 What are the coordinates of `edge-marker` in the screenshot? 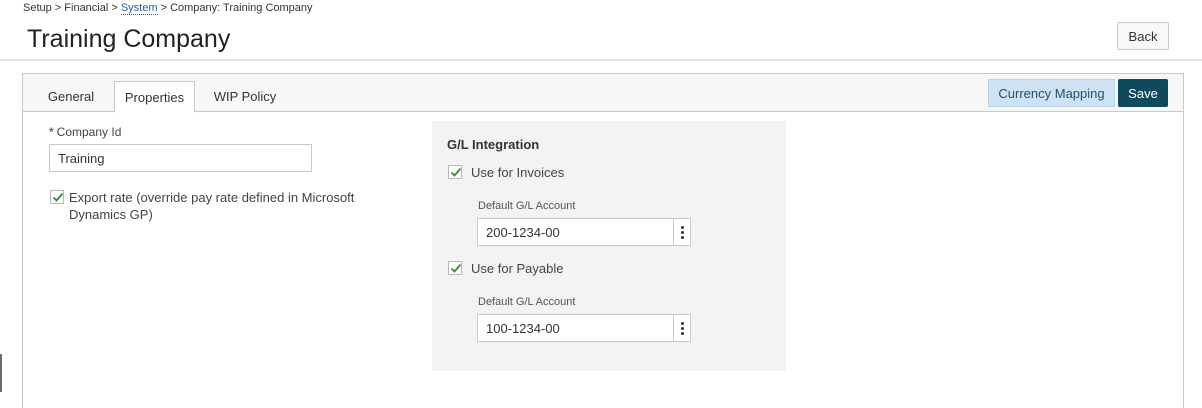 It's located at (1, 373).